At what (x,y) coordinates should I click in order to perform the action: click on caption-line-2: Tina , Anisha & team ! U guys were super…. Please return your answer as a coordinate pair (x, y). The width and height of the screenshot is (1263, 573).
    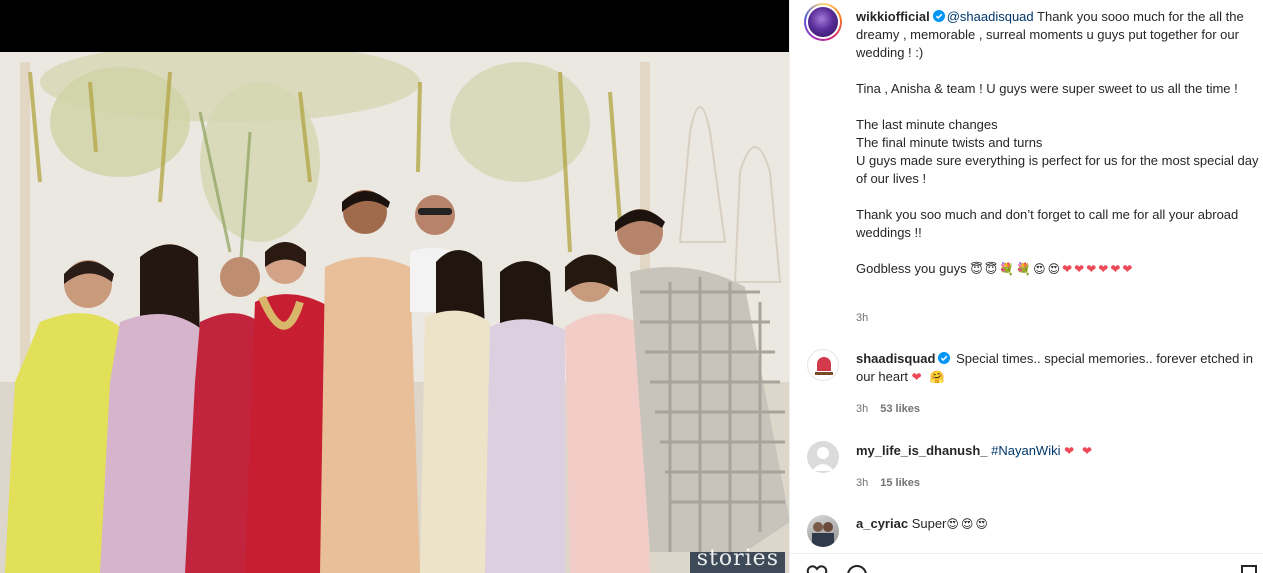
    Looking at the image, I should click on (1047, 88).